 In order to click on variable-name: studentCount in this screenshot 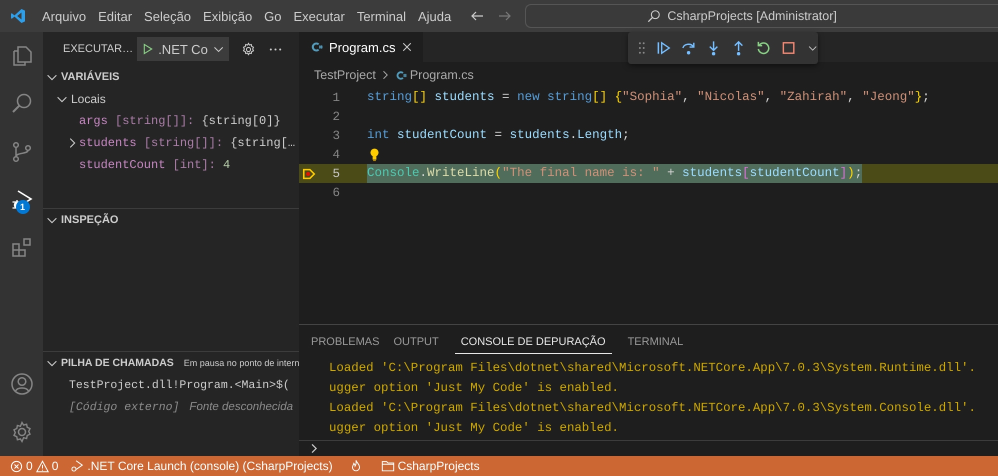, I will do `click(122, 165)`.